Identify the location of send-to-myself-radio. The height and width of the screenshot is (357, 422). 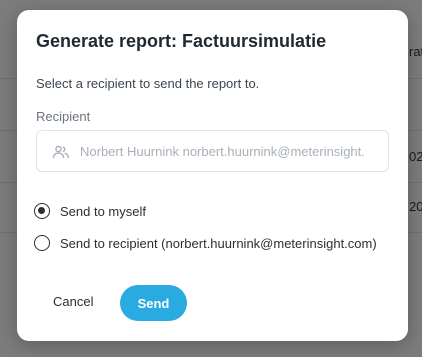
(42, 211).